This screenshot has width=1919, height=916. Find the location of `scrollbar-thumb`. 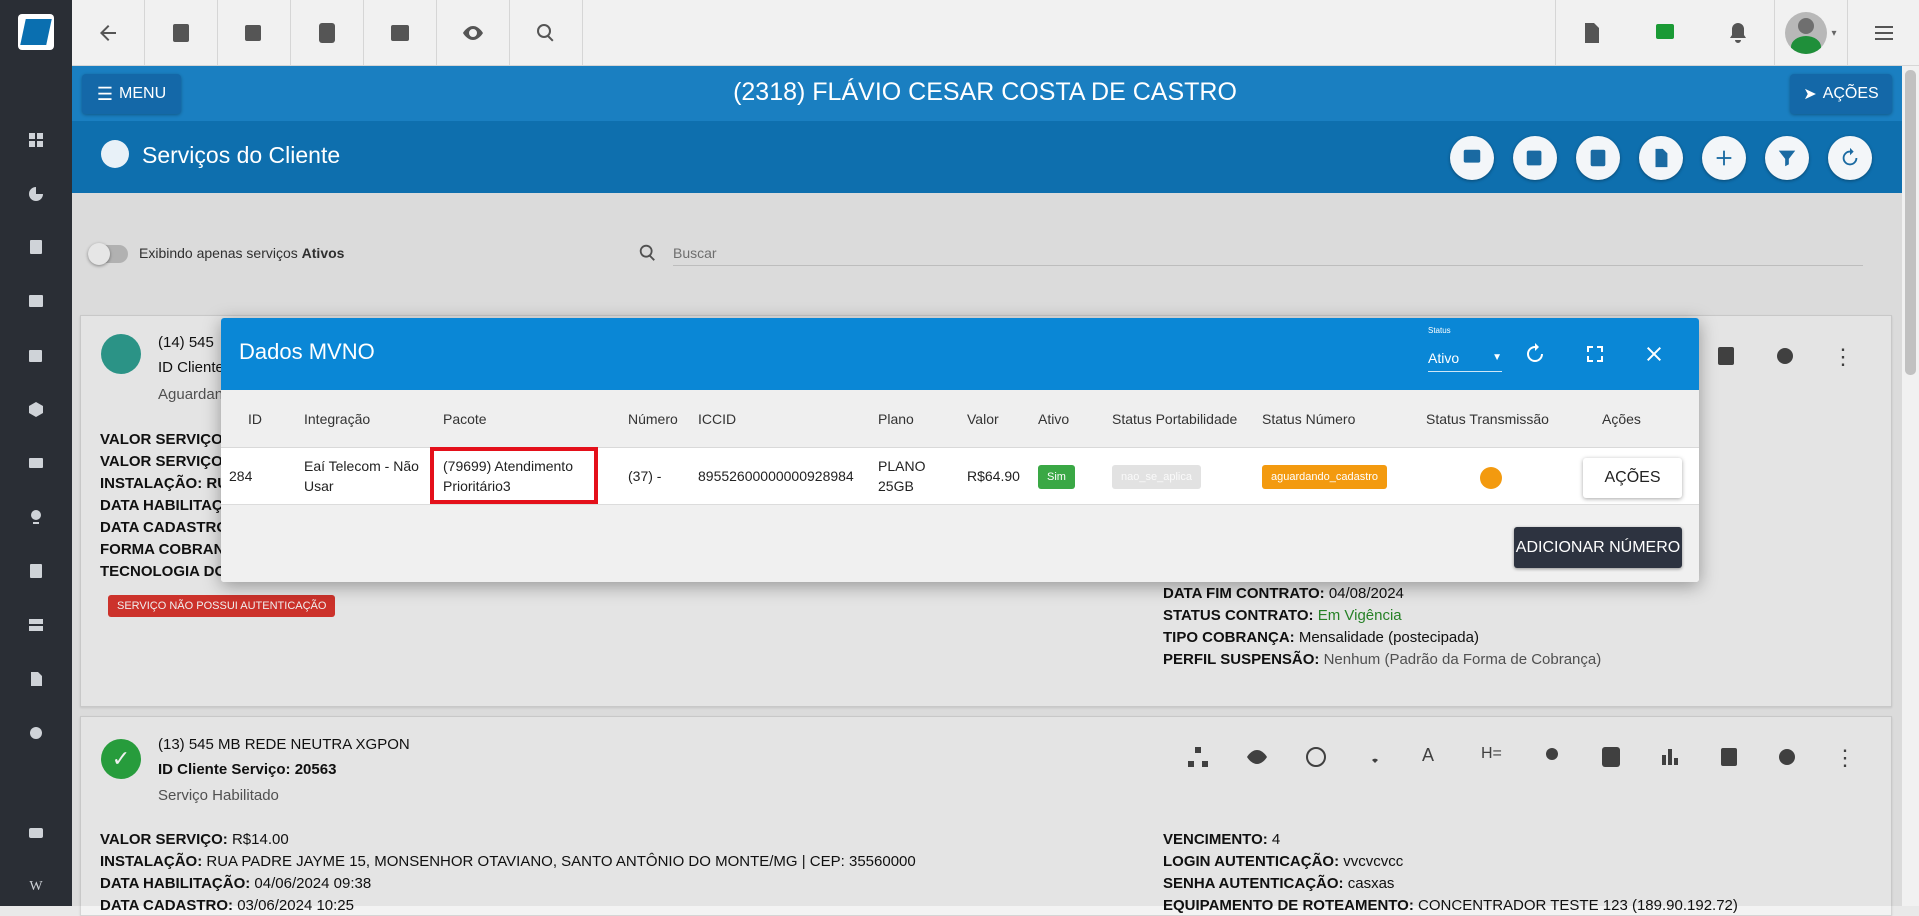

scrollbar-thumb is located at coordinates (1910, 222).